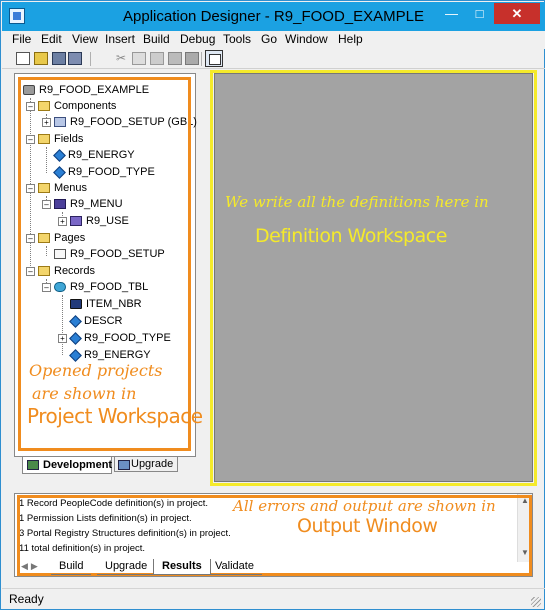  What do you see at coordinates (121, 58) in the screenshot?
I see `cut-icon: ✂` at bounding box center [121, 58].